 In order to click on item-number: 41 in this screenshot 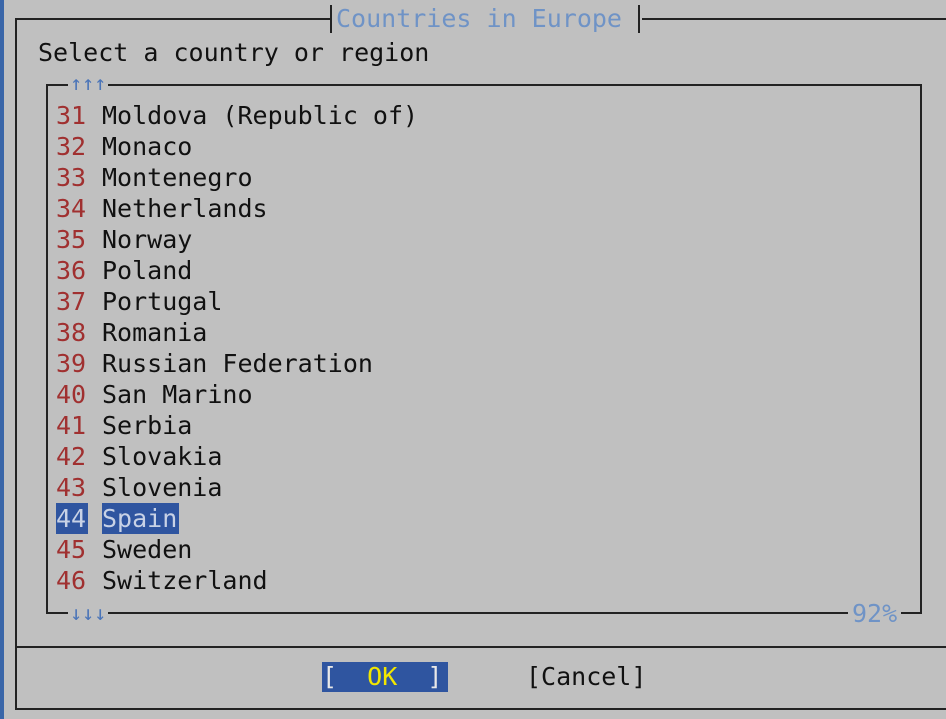, I will do `click(71, 425)`.